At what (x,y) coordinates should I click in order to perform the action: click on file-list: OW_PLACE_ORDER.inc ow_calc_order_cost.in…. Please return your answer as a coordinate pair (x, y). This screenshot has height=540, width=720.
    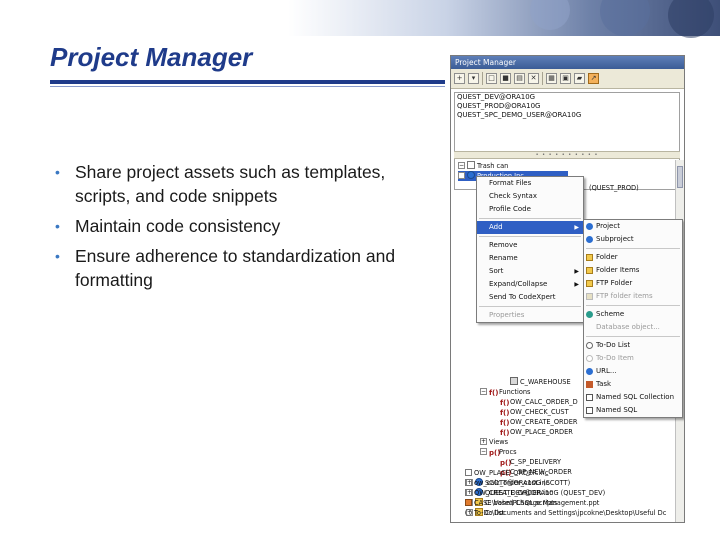
    Looking at the image, I should click on (565, 493).